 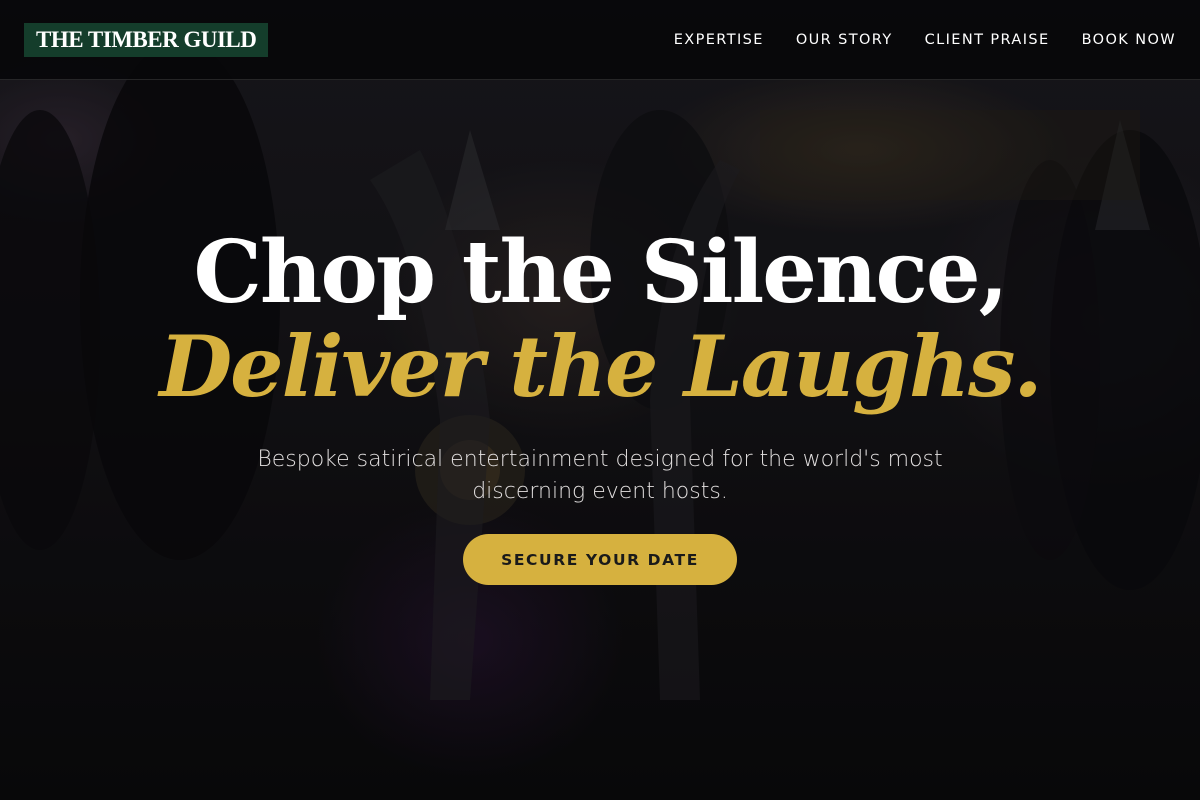 I want to click on nav-link-client-praise: CLIENT PRAISE, so click(x=987, y=40).